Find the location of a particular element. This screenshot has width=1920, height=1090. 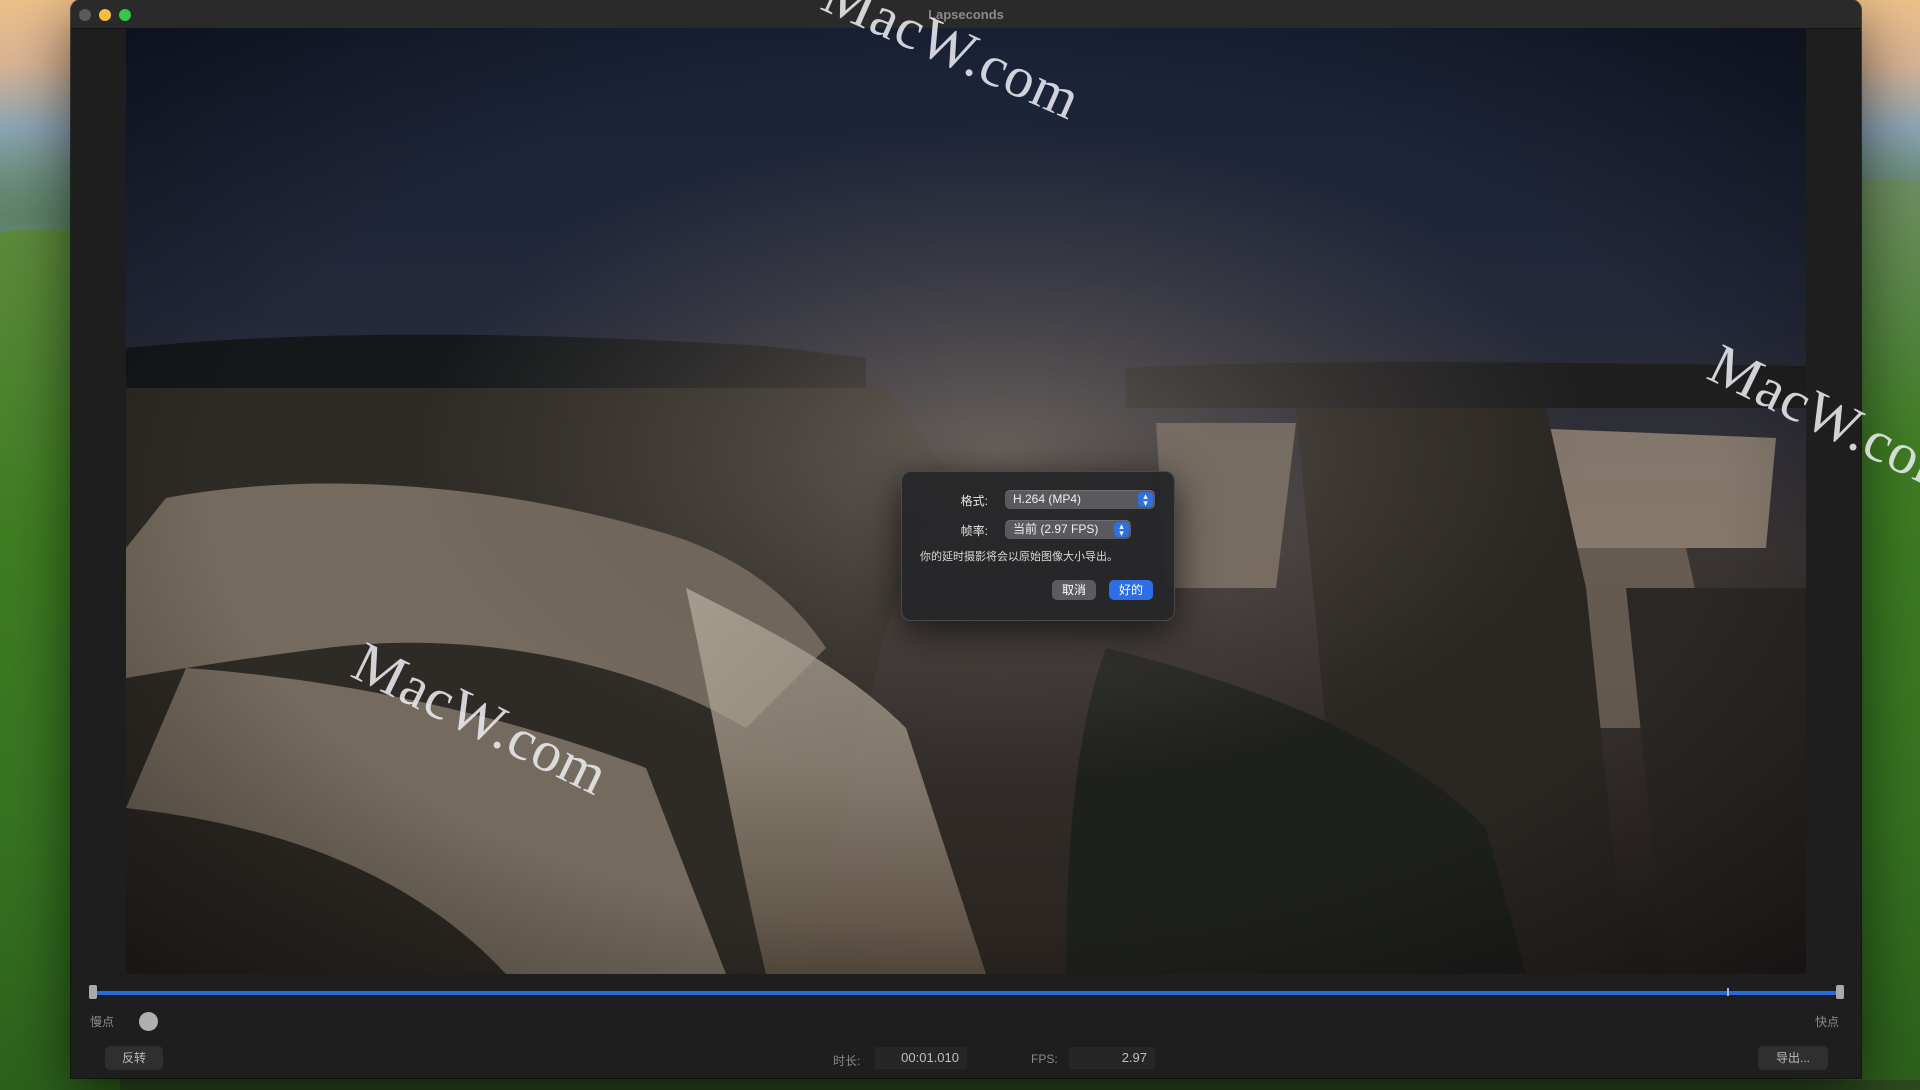

timeline-marker is located at coordinates (1728, 992).